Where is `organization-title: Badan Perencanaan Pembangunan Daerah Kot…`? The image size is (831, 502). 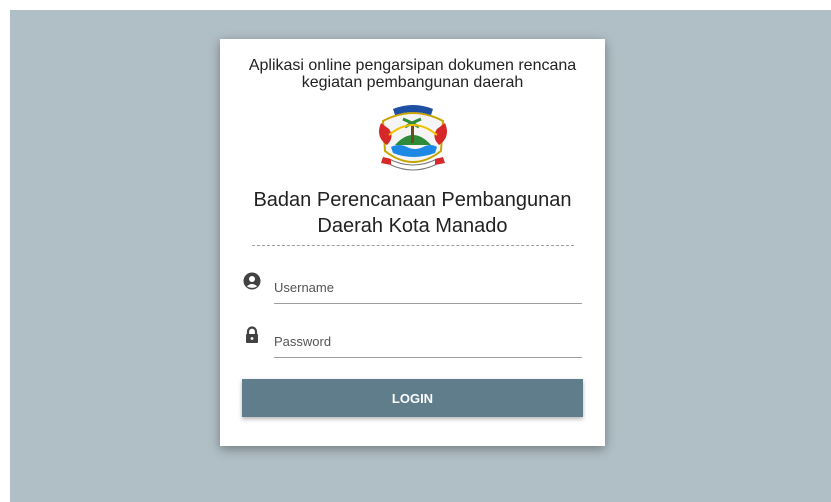 organization-title: Badan Perencanaan Pembangunan Daerah Kot… is located at coordinates (412, 213).